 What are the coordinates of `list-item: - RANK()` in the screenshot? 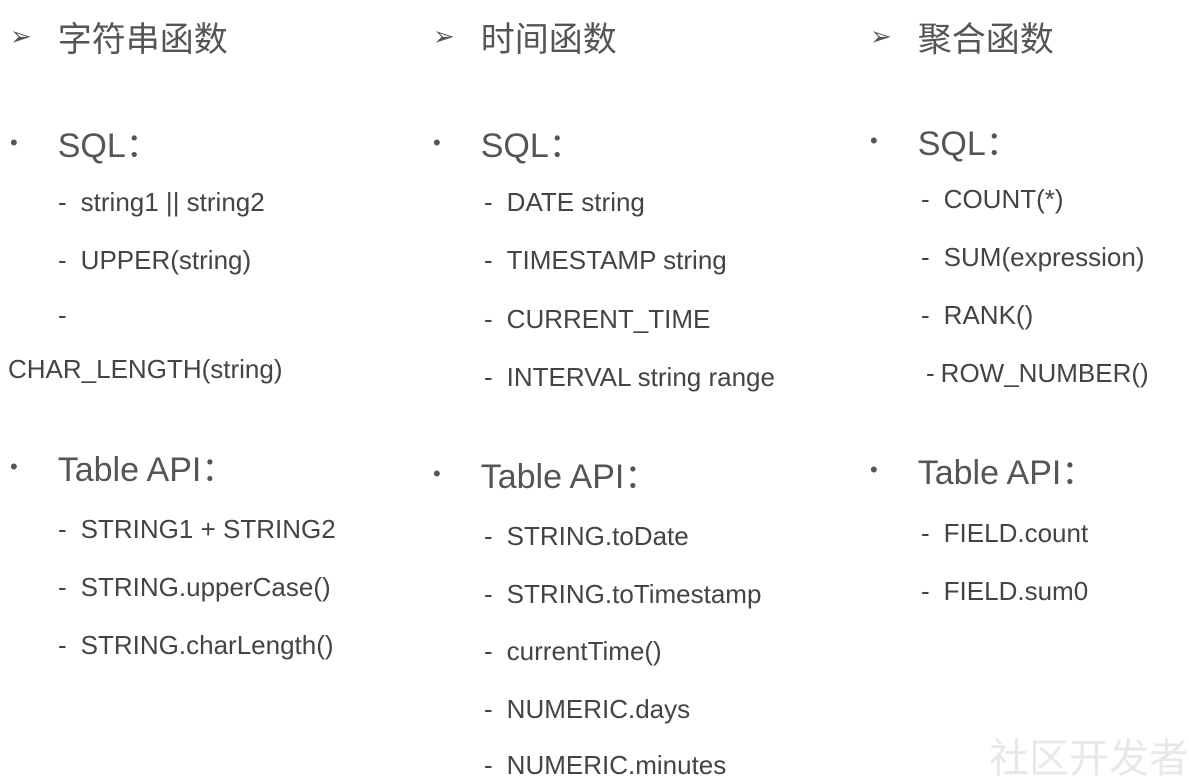 It's located at (977, 315).